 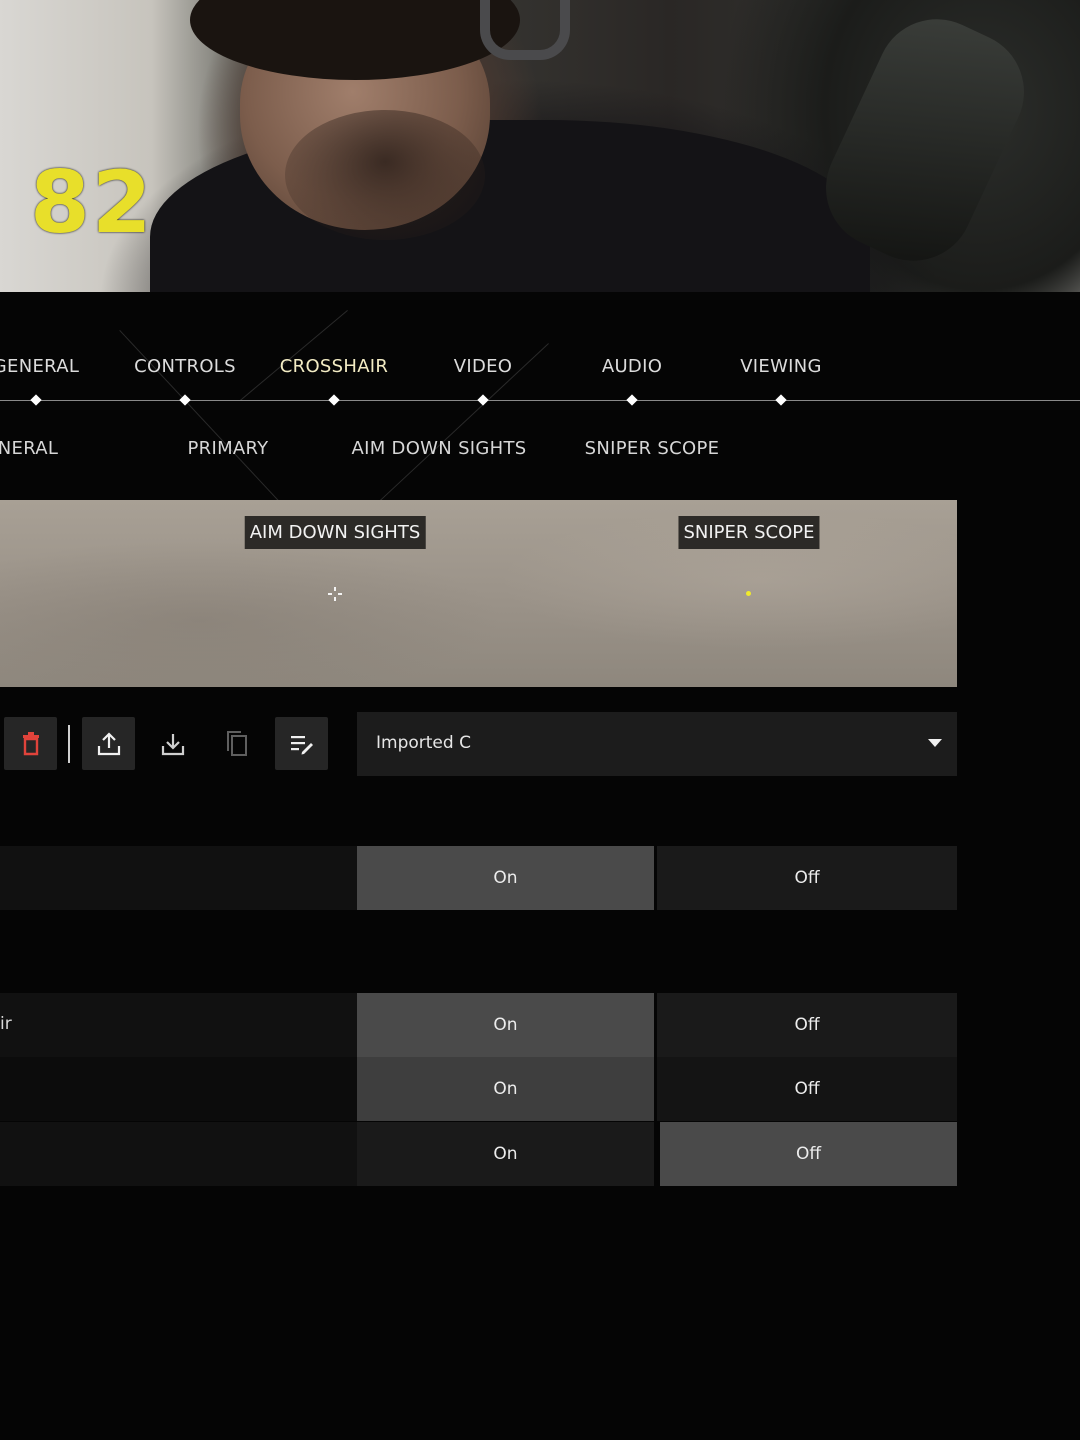 I want to click on stream-counter: 82, so click(x=92, y=203).